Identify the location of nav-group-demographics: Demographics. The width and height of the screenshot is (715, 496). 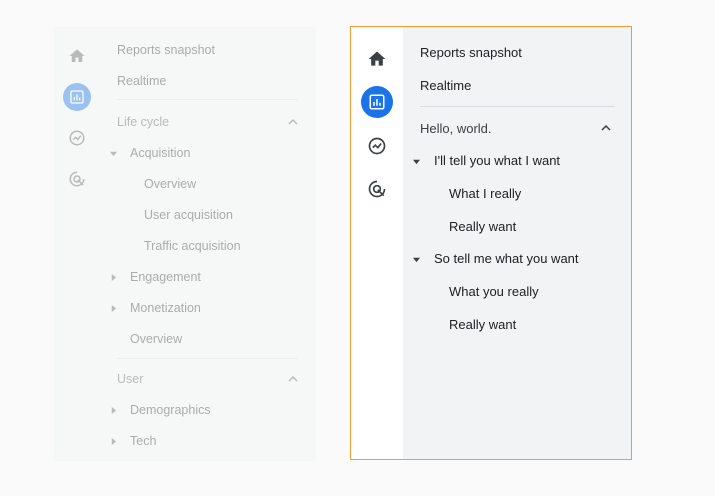
(170, 410).